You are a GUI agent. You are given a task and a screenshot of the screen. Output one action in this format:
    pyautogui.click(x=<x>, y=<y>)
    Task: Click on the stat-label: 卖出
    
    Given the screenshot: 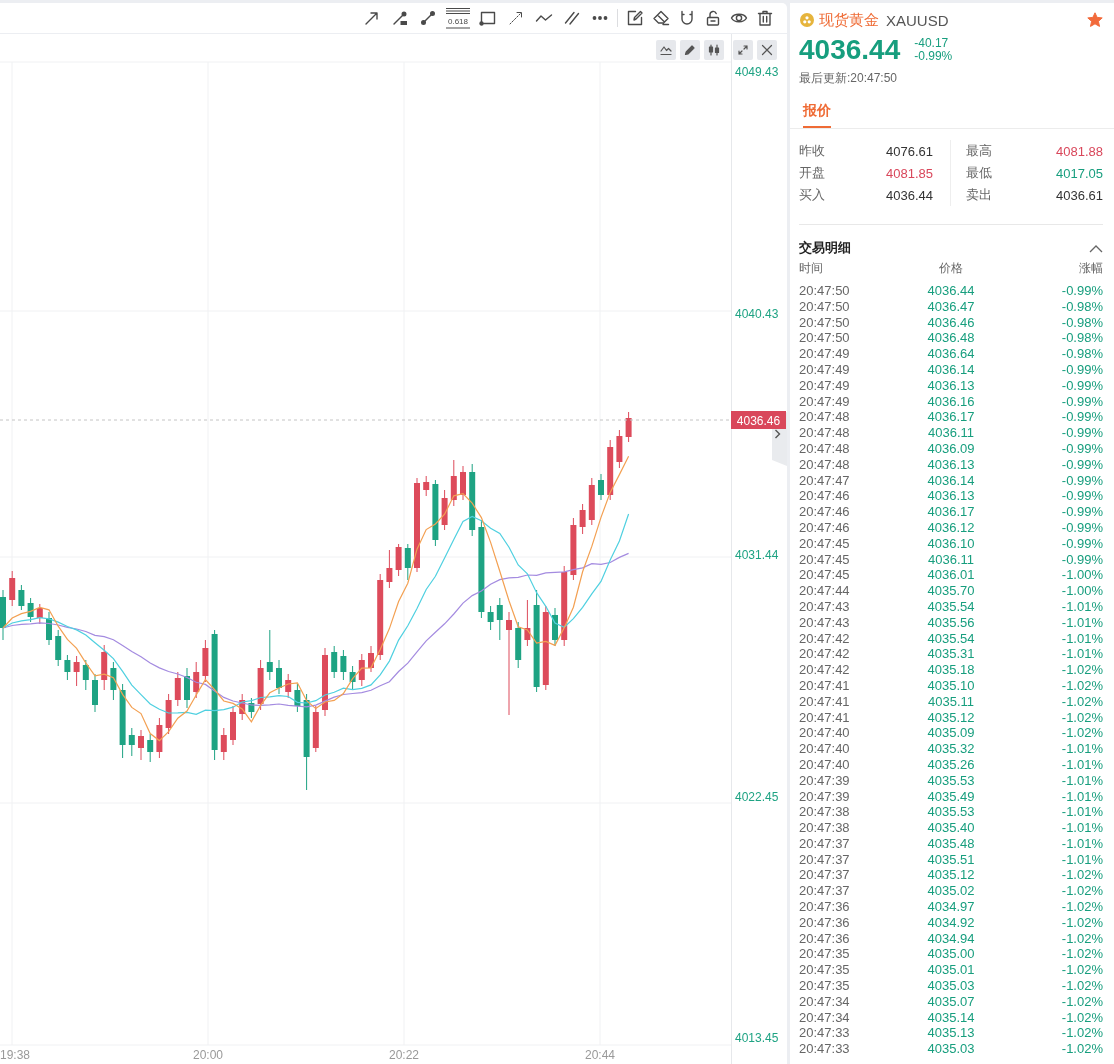 What is the action you would take?
    pyautogui.click(x=979, y=195)
    